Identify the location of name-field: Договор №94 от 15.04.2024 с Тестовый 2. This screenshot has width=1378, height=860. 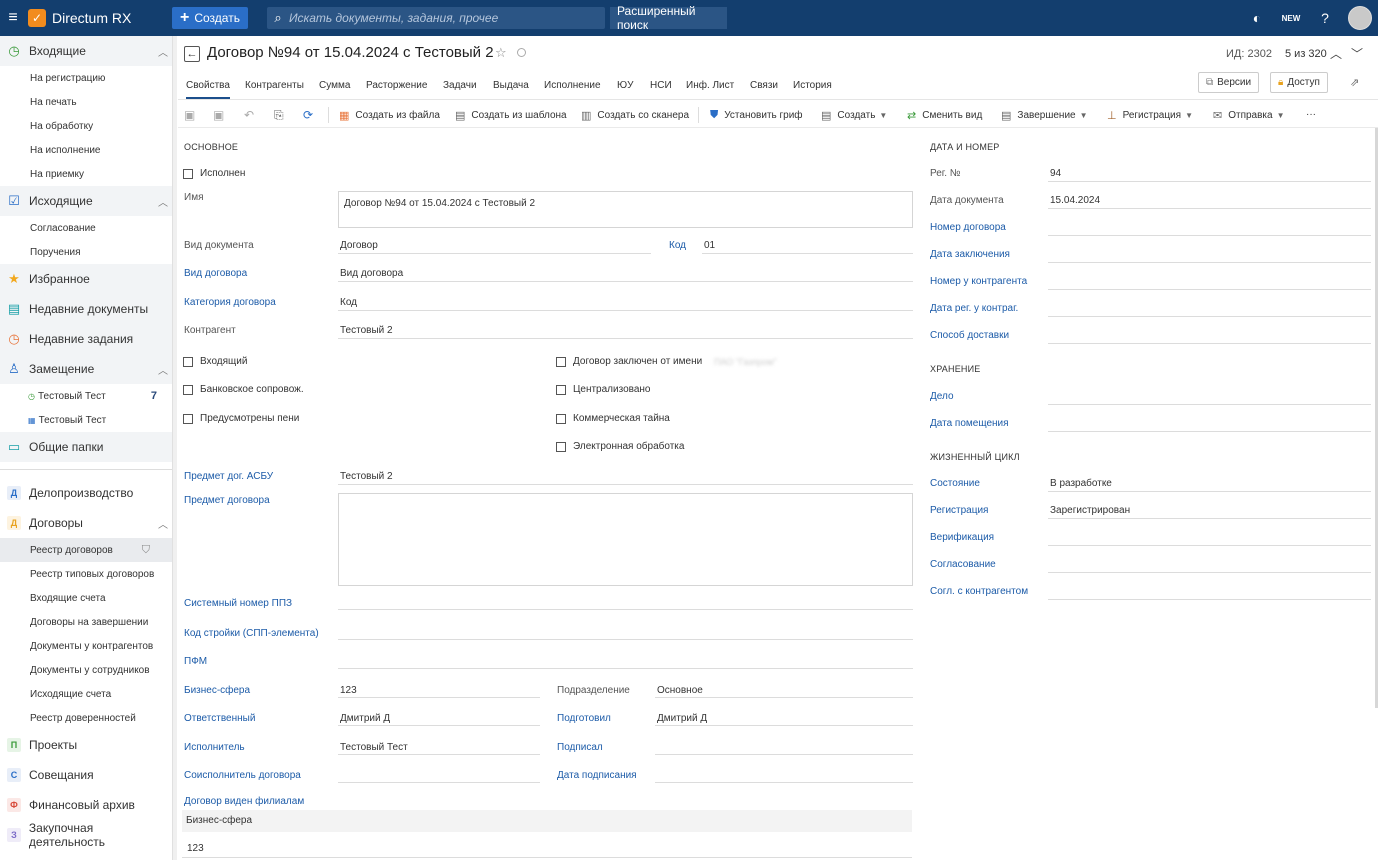
(625, 209).